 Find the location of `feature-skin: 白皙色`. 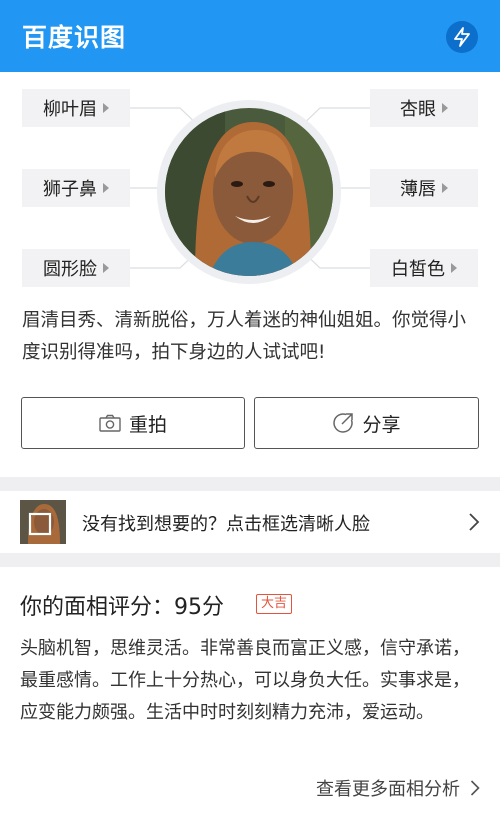

feature-skin: 白皙色 is located at coordinates (424, 268).